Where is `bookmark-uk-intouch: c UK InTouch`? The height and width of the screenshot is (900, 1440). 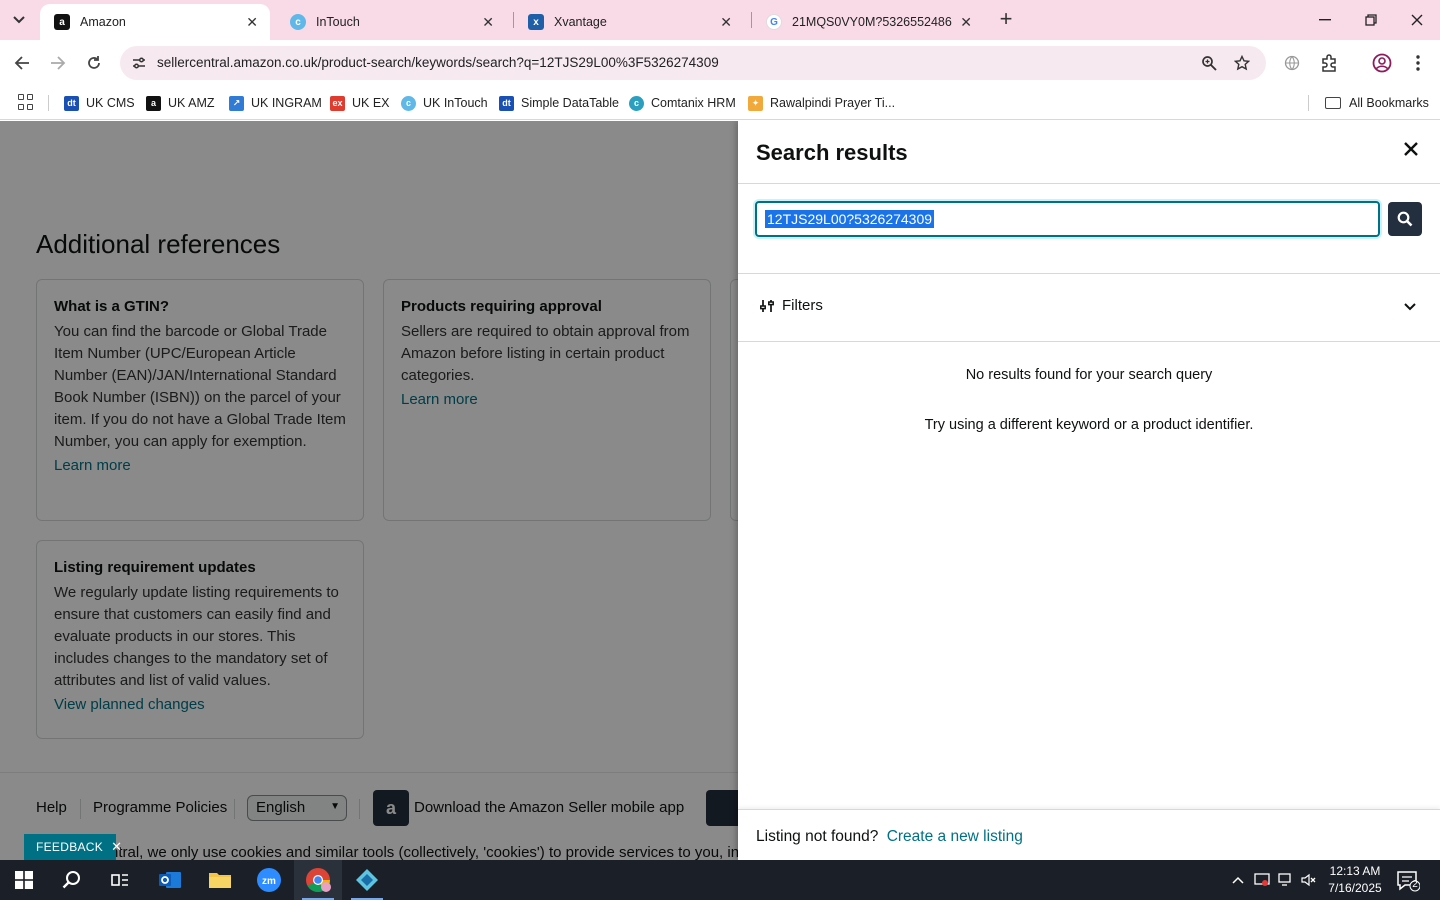
bookmark-uk-intouch: c UK InTouch is located at coordinates (444, 103).